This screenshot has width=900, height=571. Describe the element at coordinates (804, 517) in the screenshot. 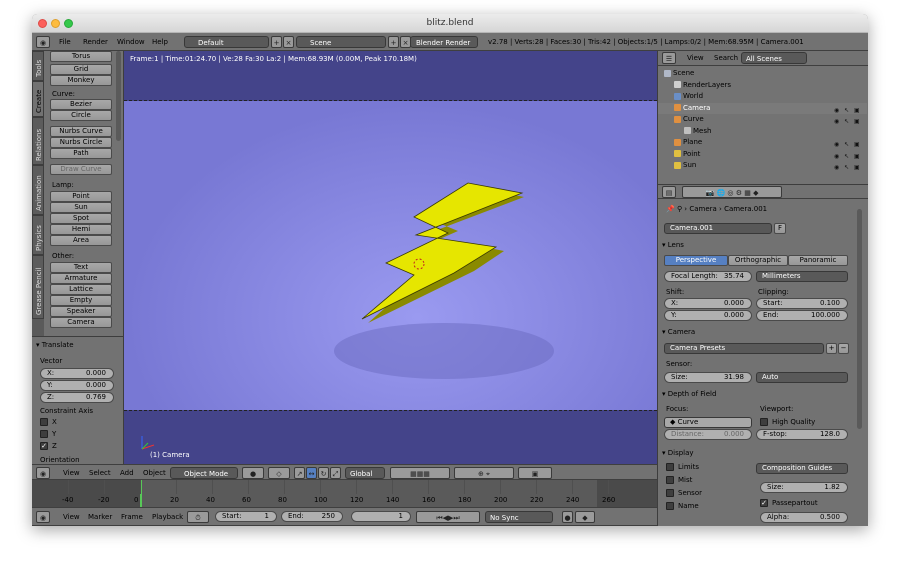

I see `alpha-field: Alpha: 0.500` at that location.